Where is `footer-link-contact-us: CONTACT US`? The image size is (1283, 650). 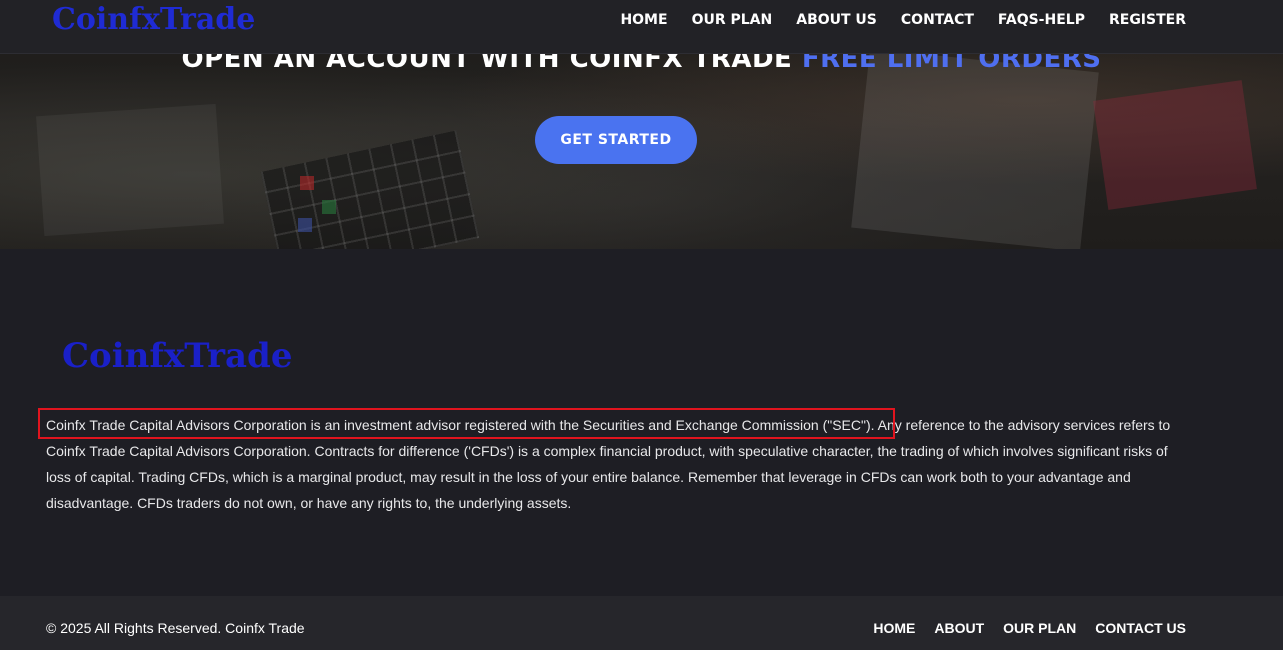
footer-link-contact-us: CONTACT US is located at coordinates (1140, 628).